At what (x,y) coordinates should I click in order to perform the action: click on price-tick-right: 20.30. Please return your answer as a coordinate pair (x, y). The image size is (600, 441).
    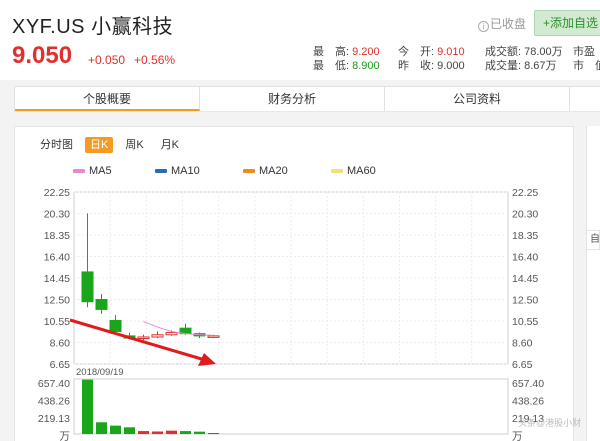
    Looking at the image, I should click on (525, 215).